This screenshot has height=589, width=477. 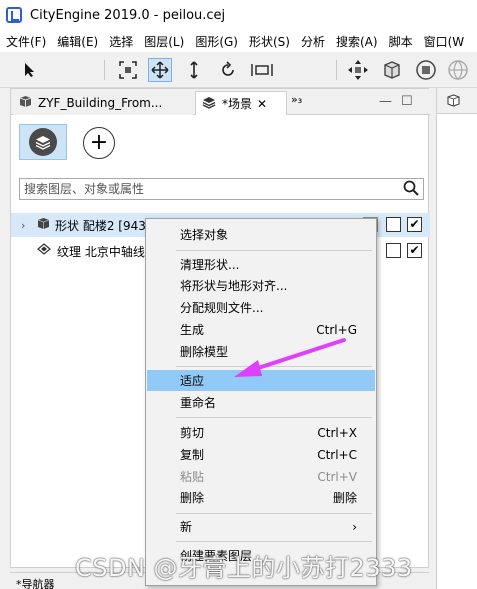 What do you see at coordinates (244, 568) in the screenshot?
I see `watermark: CSDN @牙膏上的小苏打2333` at bounding box center [244, 568].